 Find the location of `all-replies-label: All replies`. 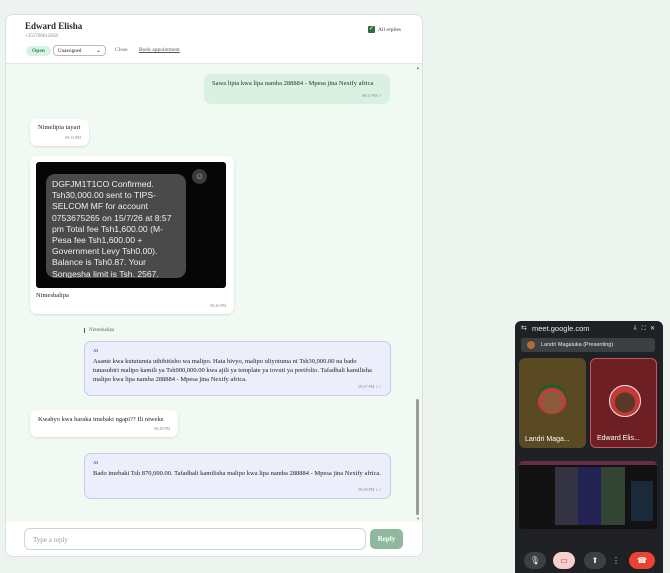

all-replies-label: All replies is located at coordinates (390, 29).